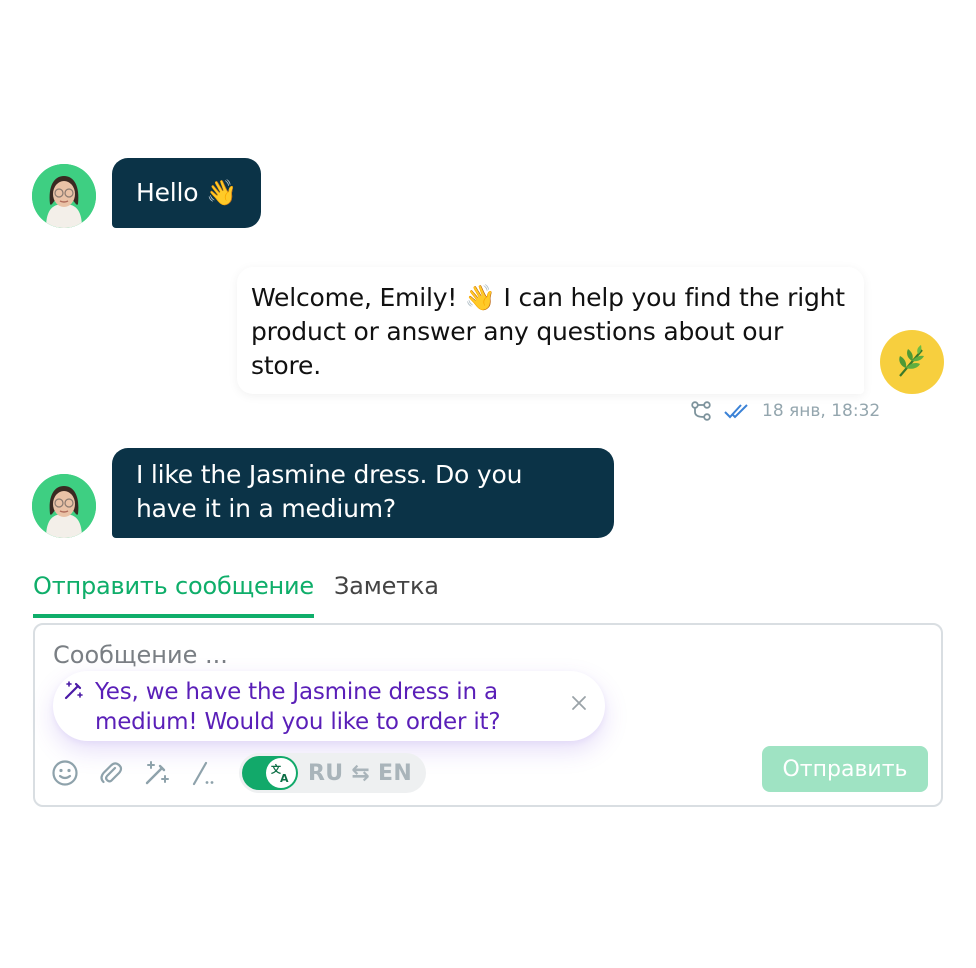 This screenshot has width=976, height=968. I want to click on composer-tabs: Отправить сообщение Заметка, so click(236, 595).